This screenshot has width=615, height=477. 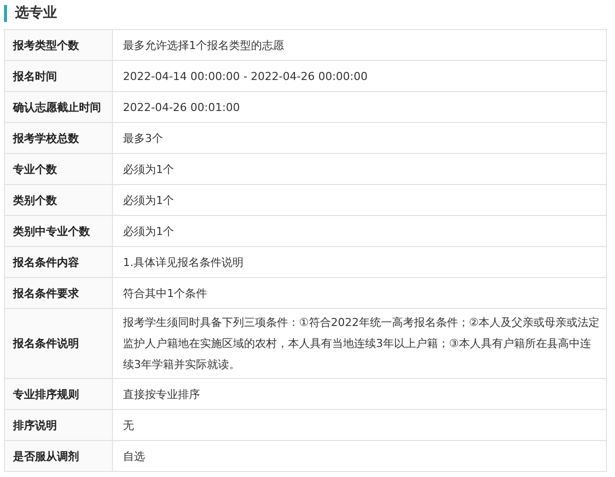 What do you see at coordinates (58, 343) in the screenshot?
I see `field-label: 报名条件说明` at bounding box center [58, 343].